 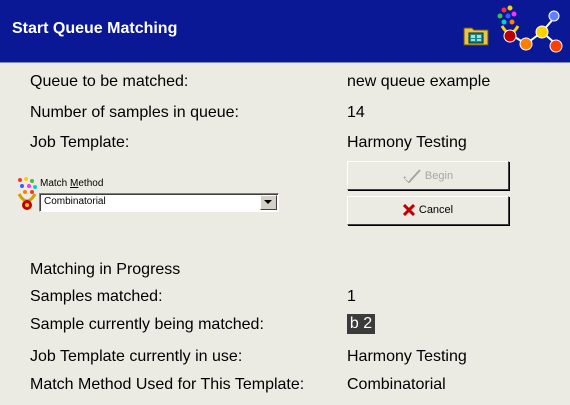 I want to click on queue-value: new queue example, so click(x=419, y=81).